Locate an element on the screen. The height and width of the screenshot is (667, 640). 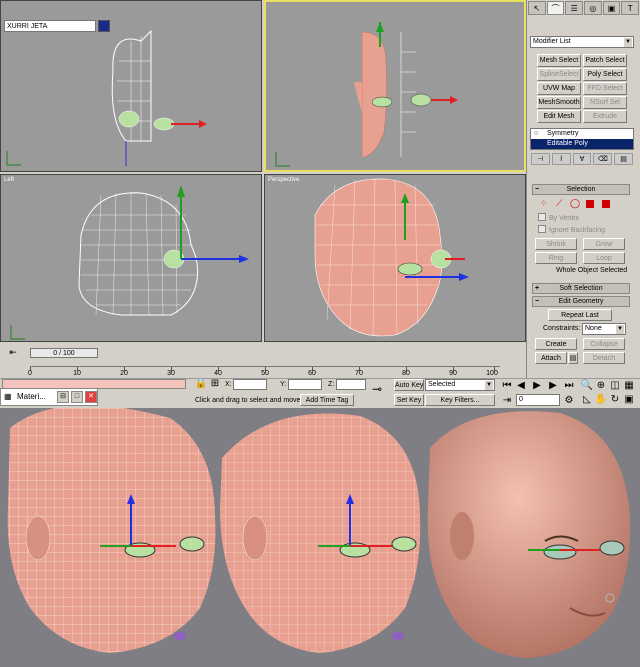
uvw-map-button: UVW Map is located at coordinates (559, 88).